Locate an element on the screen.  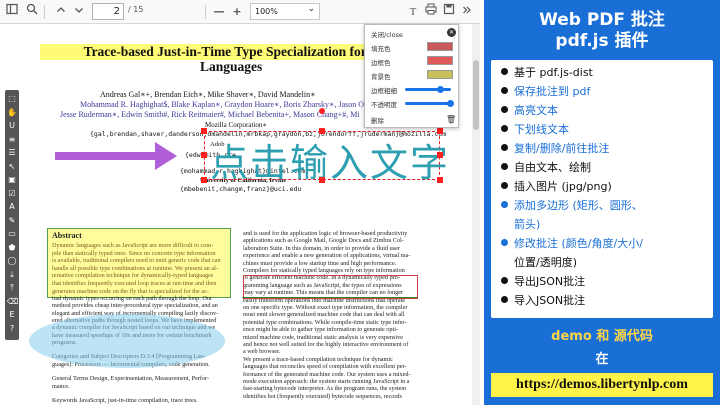
feature-item: 复制/删除/前往批注 is located at coordinates (555, 148).